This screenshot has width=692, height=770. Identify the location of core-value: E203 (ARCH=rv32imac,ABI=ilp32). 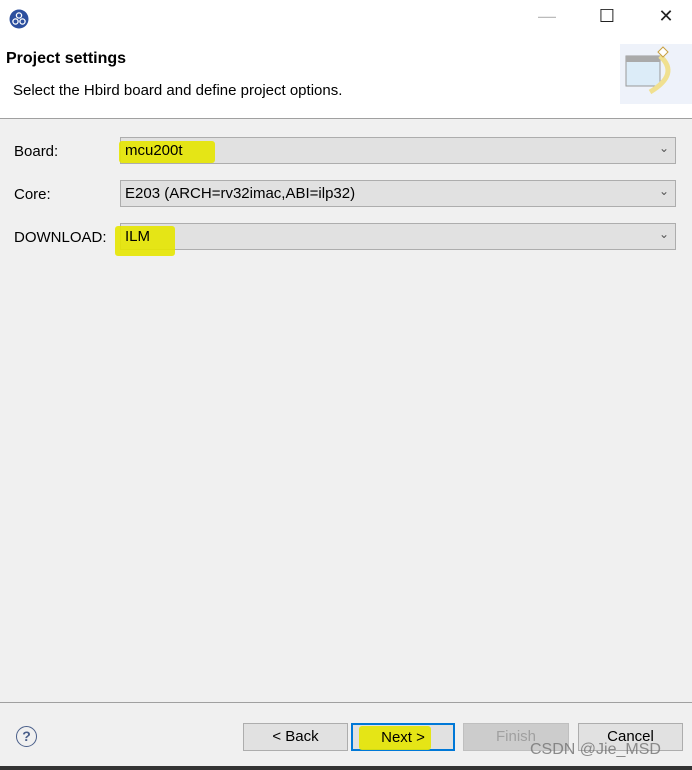
(240, 193).